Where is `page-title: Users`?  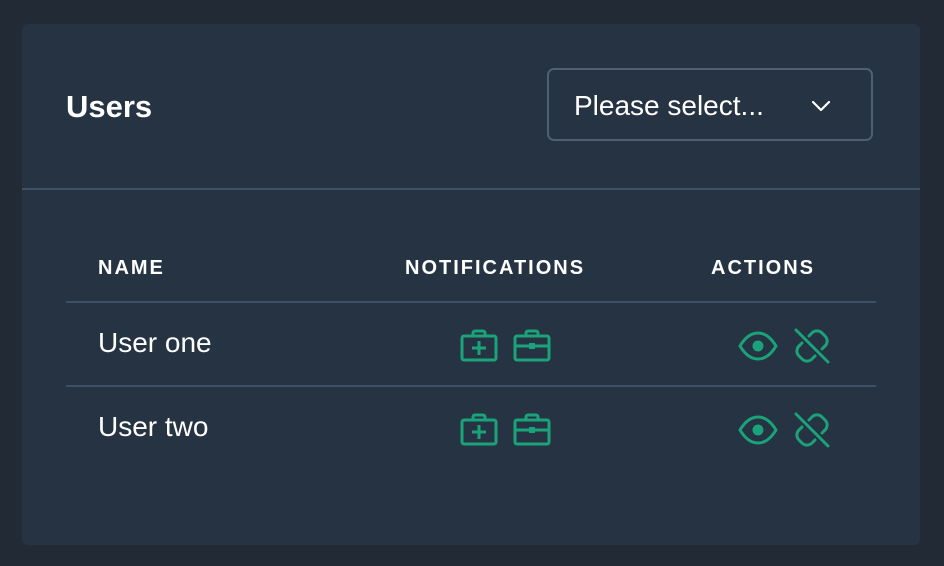 page-title: Users is located at coordinates (109, 106).